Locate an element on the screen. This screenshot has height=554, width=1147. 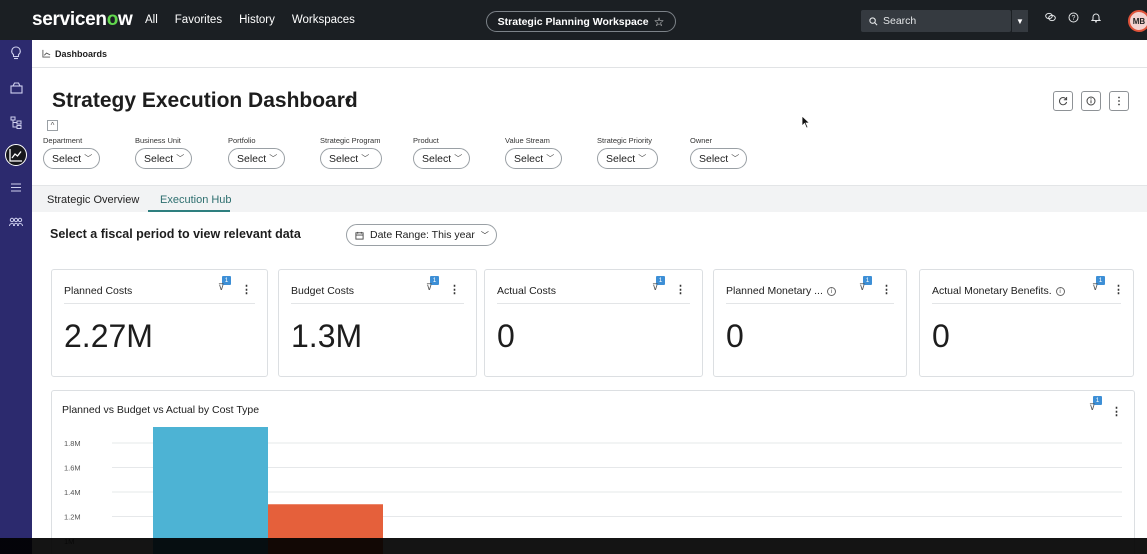
portfolio-select: Select ﹀ is located at coordinates (256, 158).